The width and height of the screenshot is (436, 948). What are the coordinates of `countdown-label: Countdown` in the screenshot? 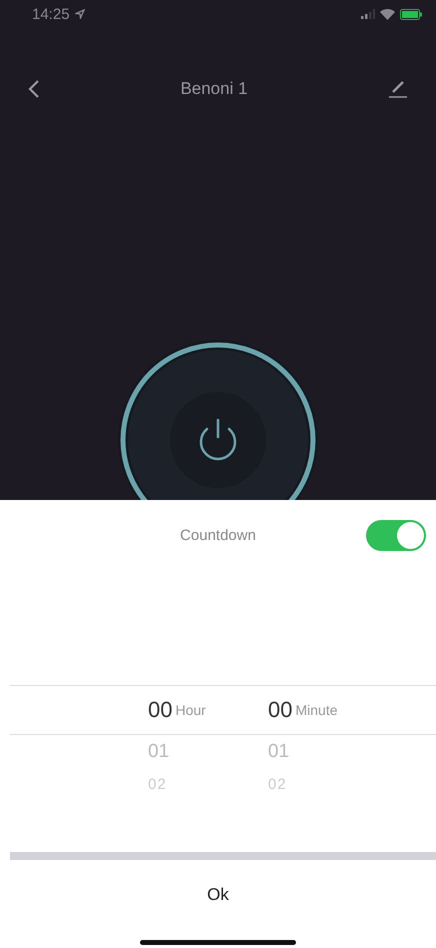 It's located at (218, 535).